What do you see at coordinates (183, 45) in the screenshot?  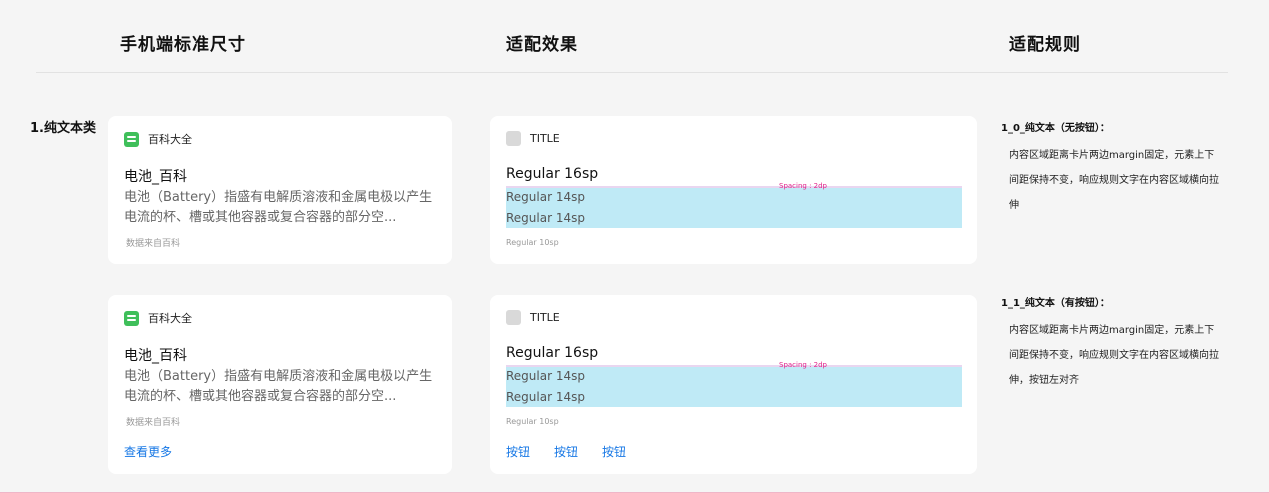 I see `column-heading-standard: 手机端标准尺寸` at bounding box center [183, 45].